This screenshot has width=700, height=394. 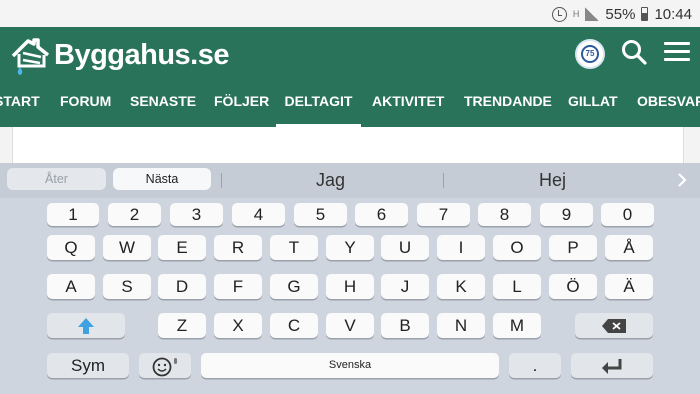 What do you see at coordinates (645, 14) in the screenshot?
I see `battery-icon` at bounding box center [645, 14].